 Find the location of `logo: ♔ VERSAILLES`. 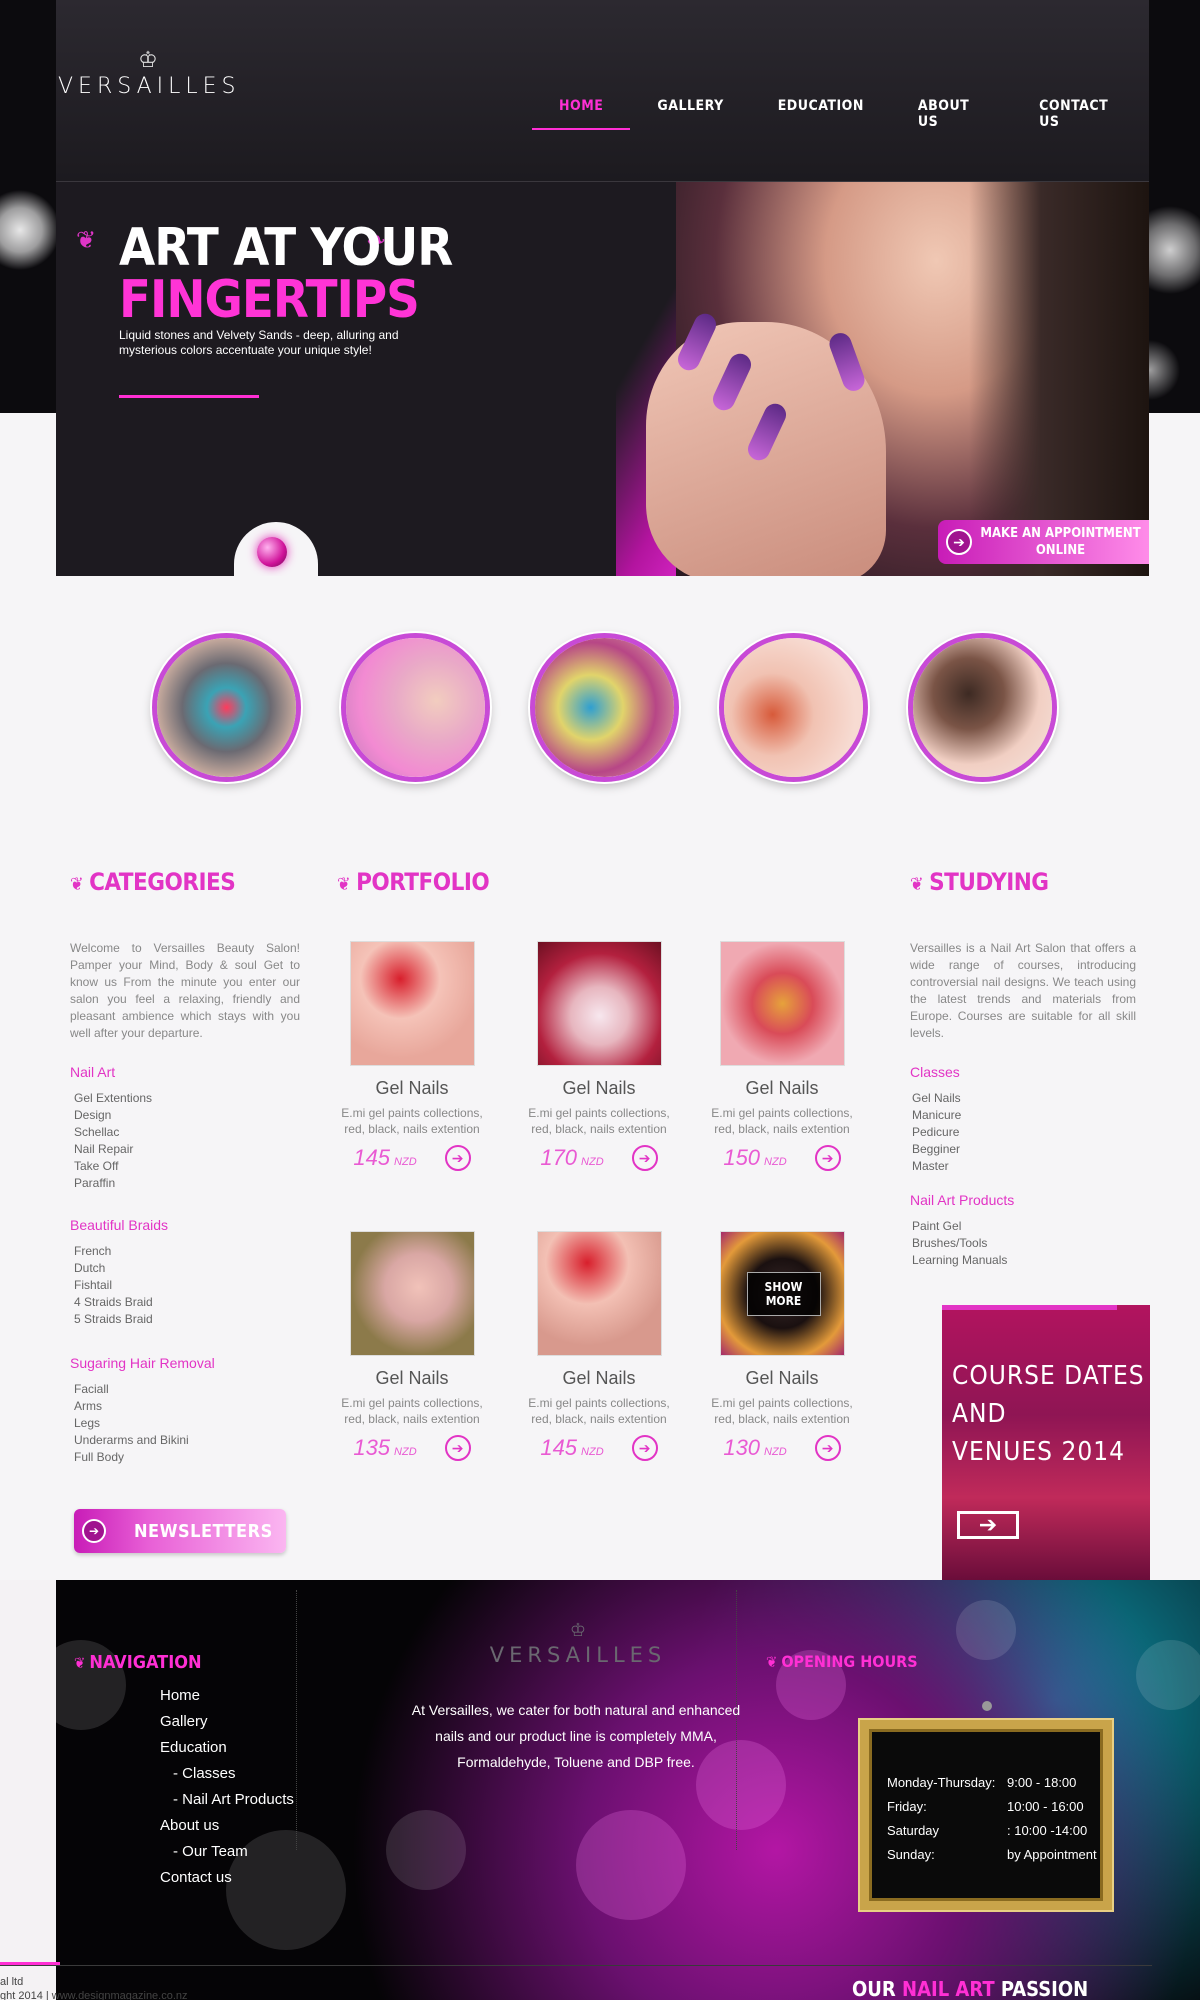

logo: ♔ VERSAILLES is located at coordinates (148, 74).